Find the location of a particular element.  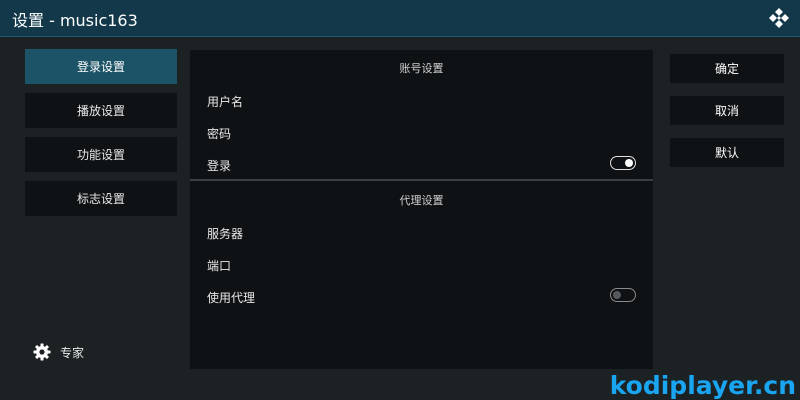

category-label: 功能设置 is located at coordinates (100, 155).